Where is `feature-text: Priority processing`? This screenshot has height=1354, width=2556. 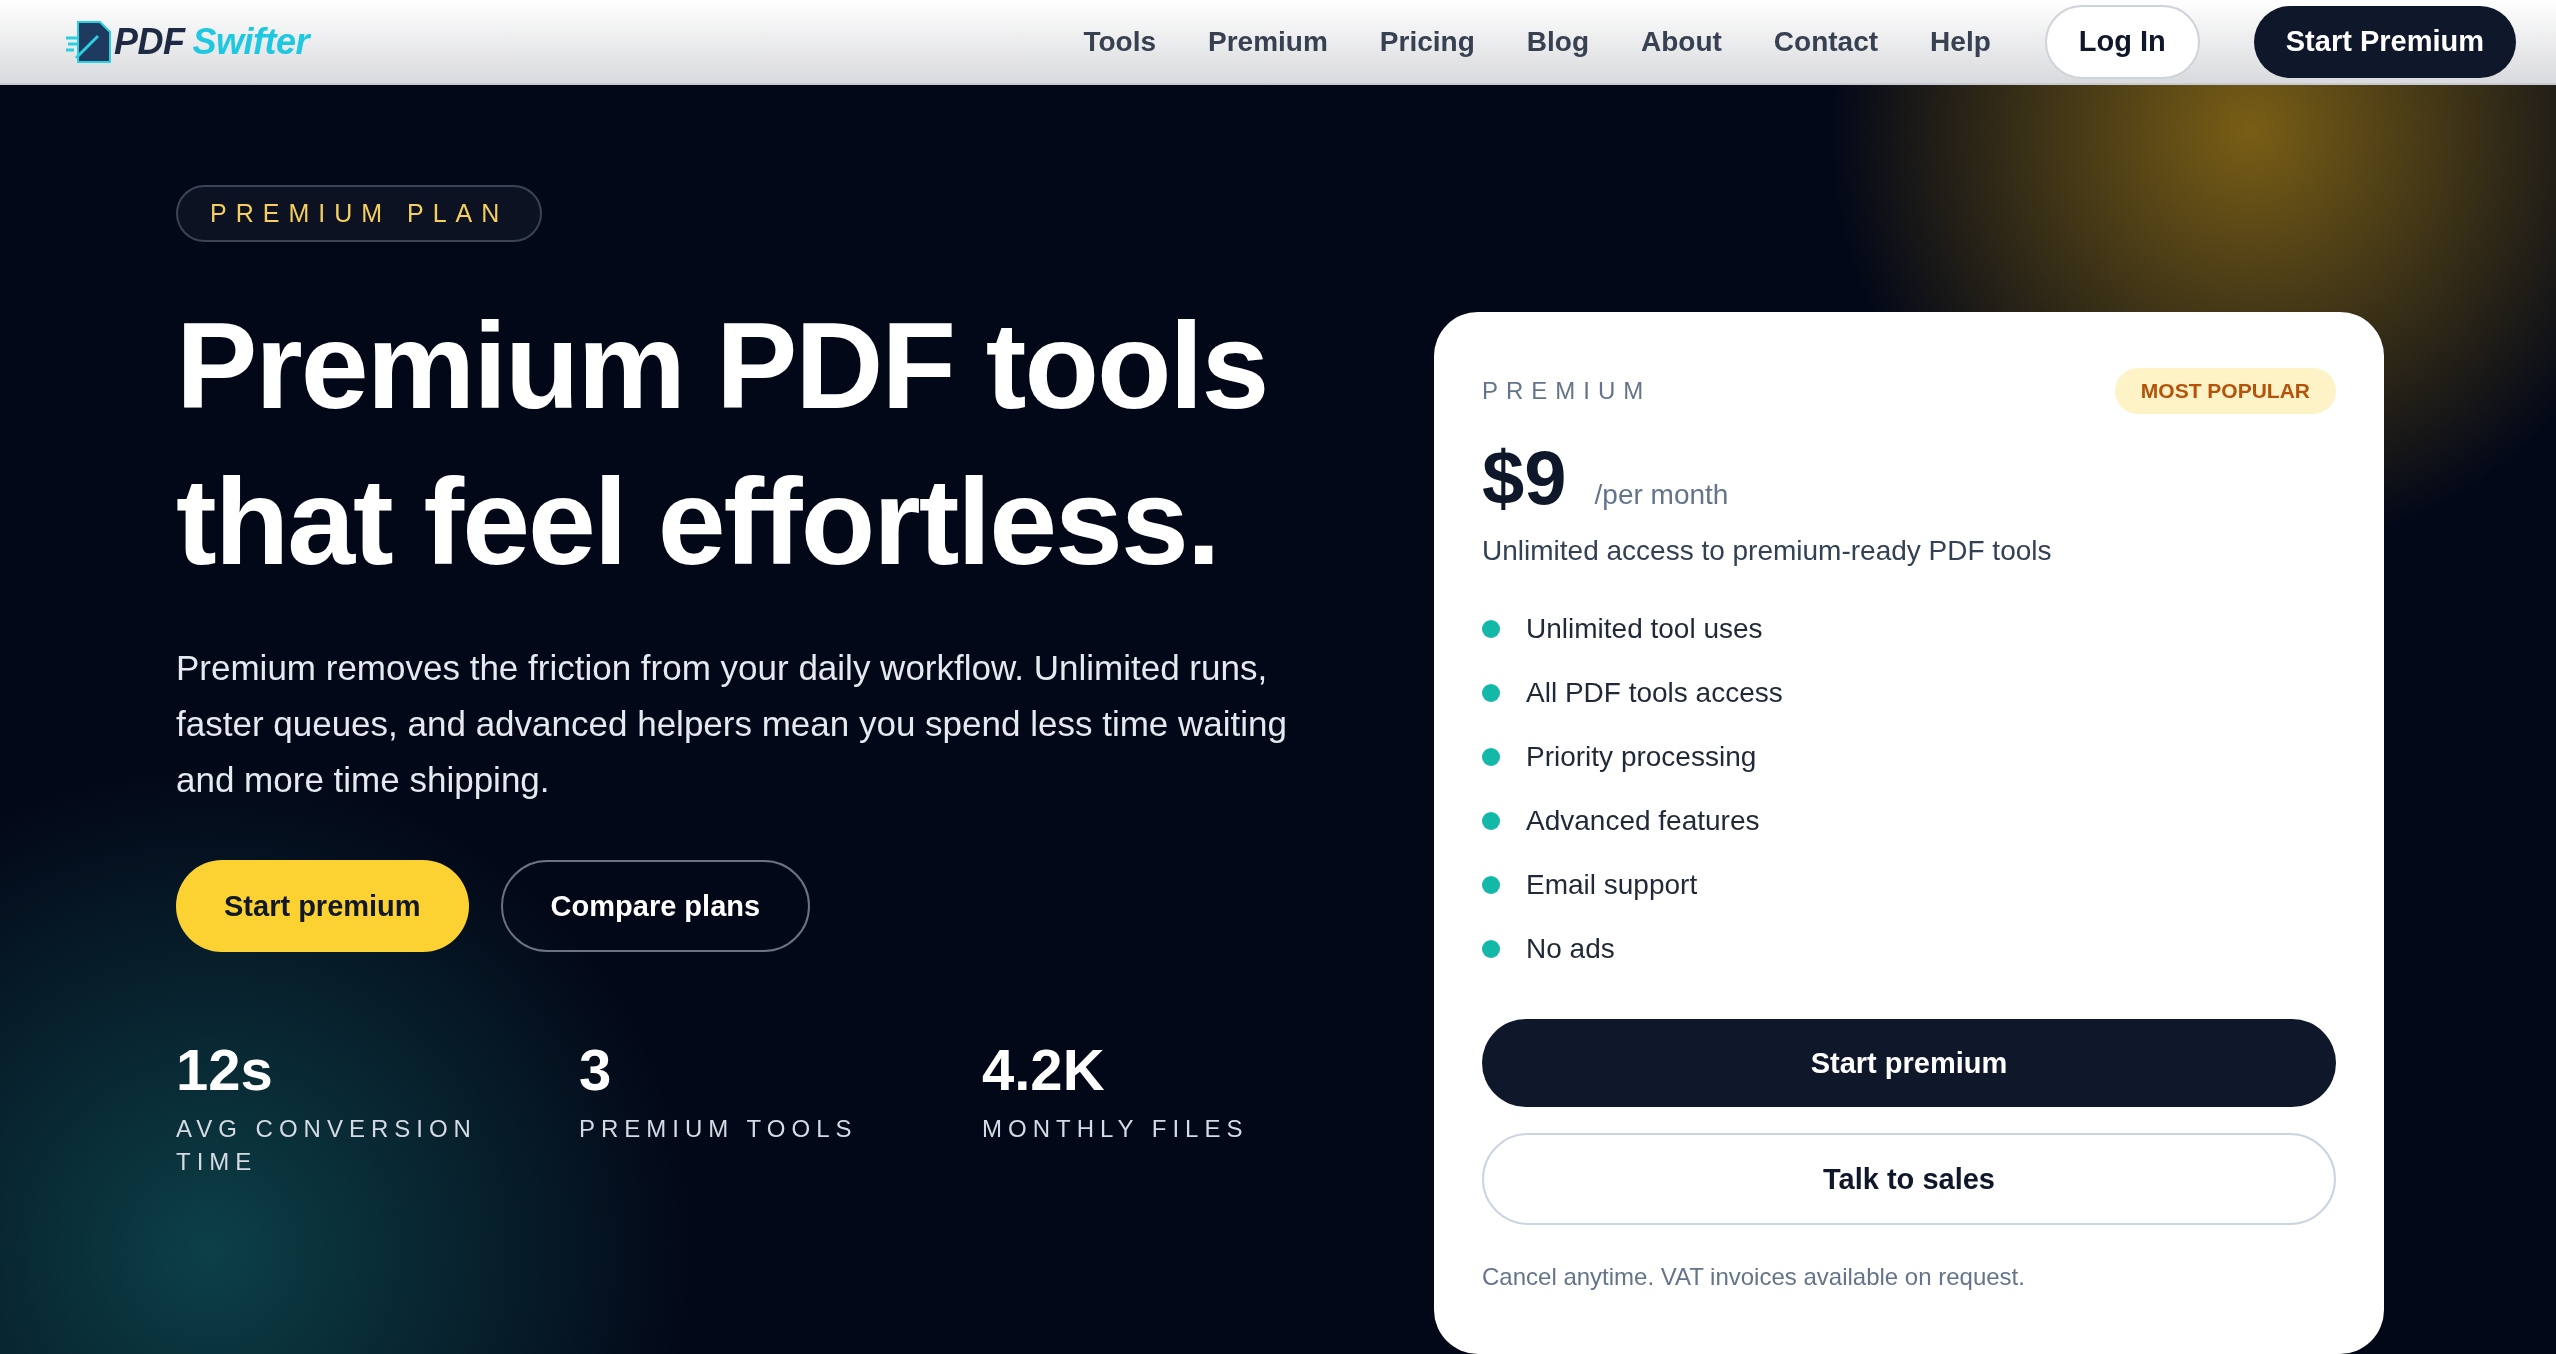 feature-text: Priority processing is located at coordinates (1641, 757).